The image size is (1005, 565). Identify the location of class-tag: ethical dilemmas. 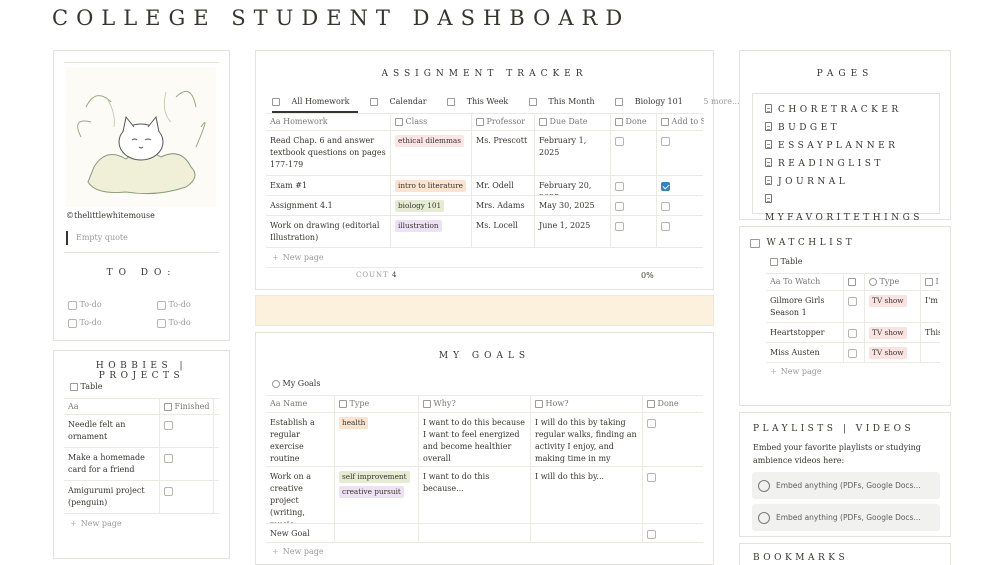
(429, 141).